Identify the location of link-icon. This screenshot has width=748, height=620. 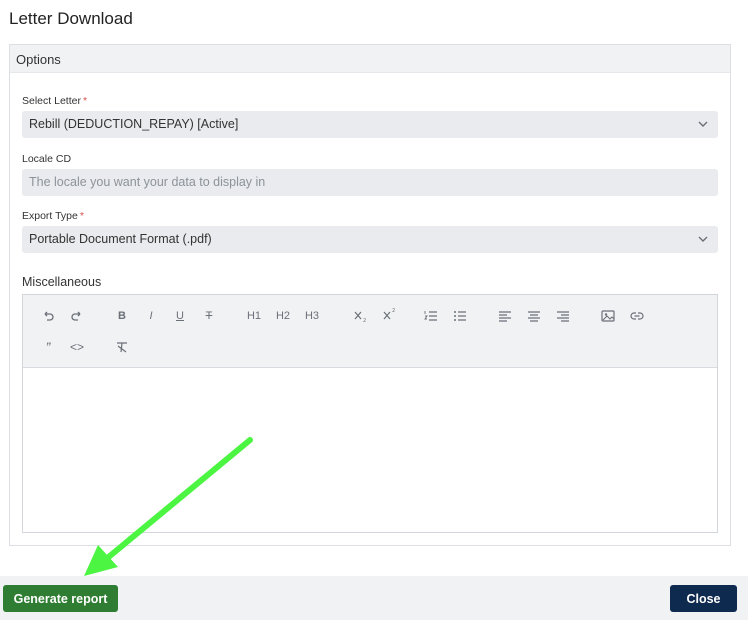
(637, 316).